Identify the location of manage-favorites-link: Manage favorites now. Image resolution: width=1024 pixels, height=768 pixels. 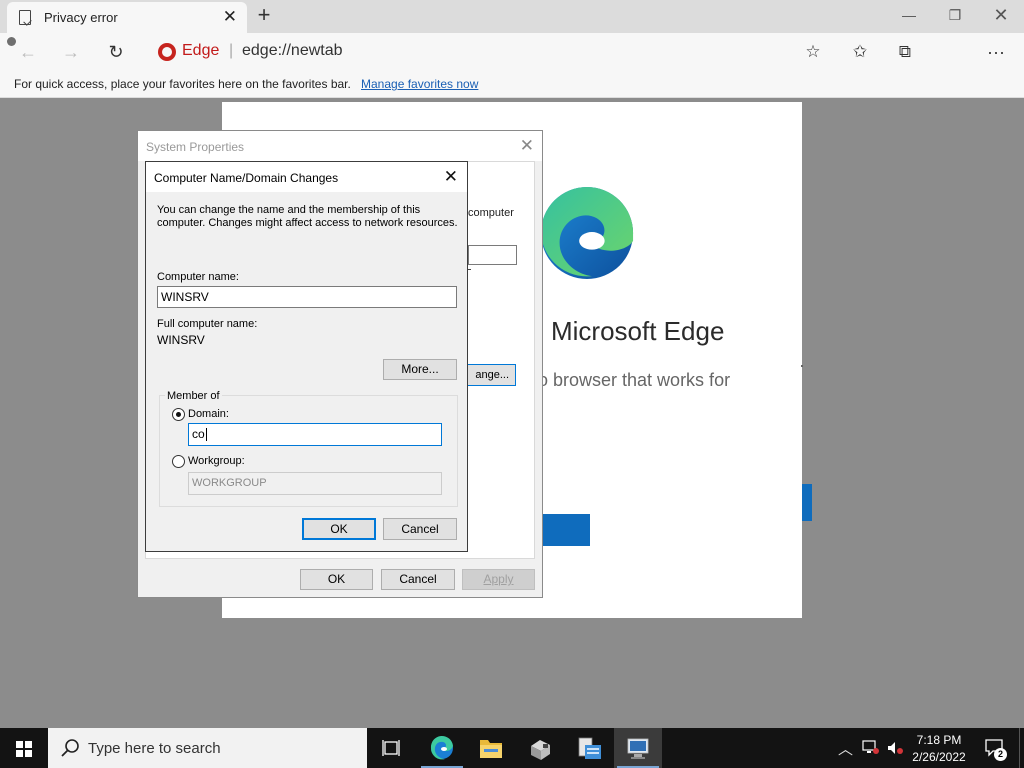
(419, 84).